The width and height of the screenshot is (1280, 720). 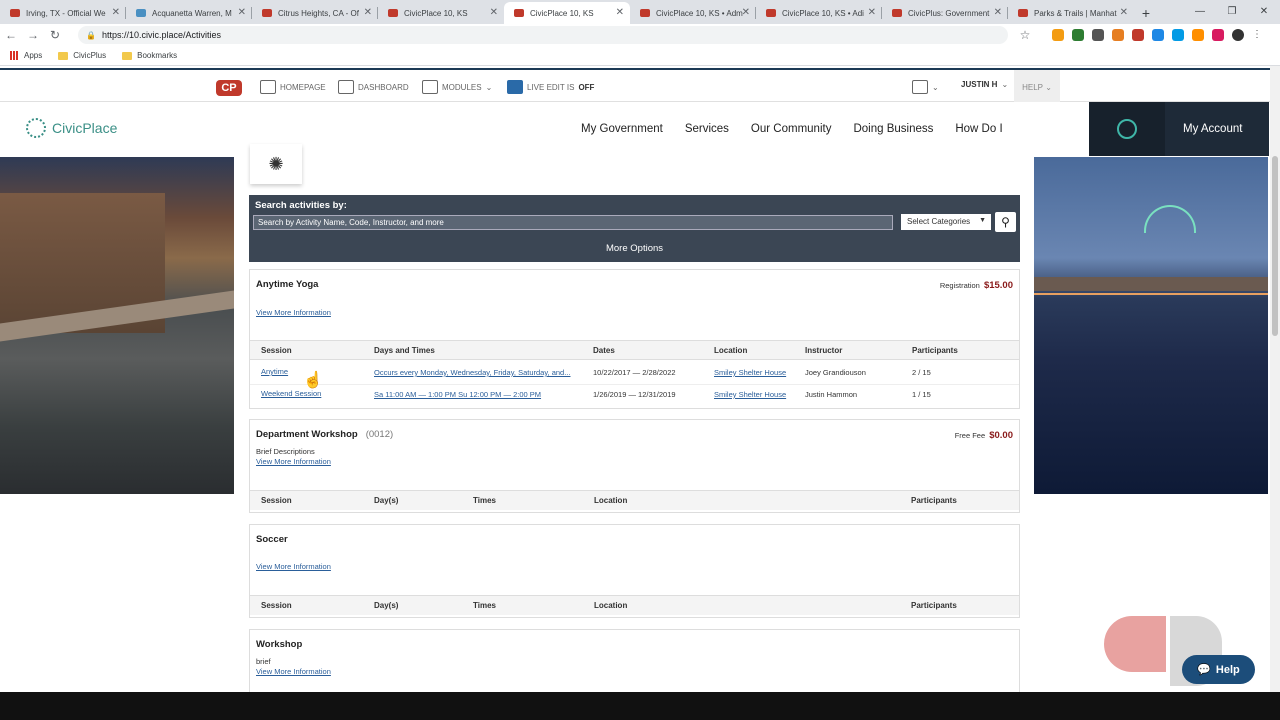 What do you see at coordinates (567, 13) in the screenshot?
I see `browser-tab-active: CivicPlace 10, KS ✕` at bounding box center [567, 13].